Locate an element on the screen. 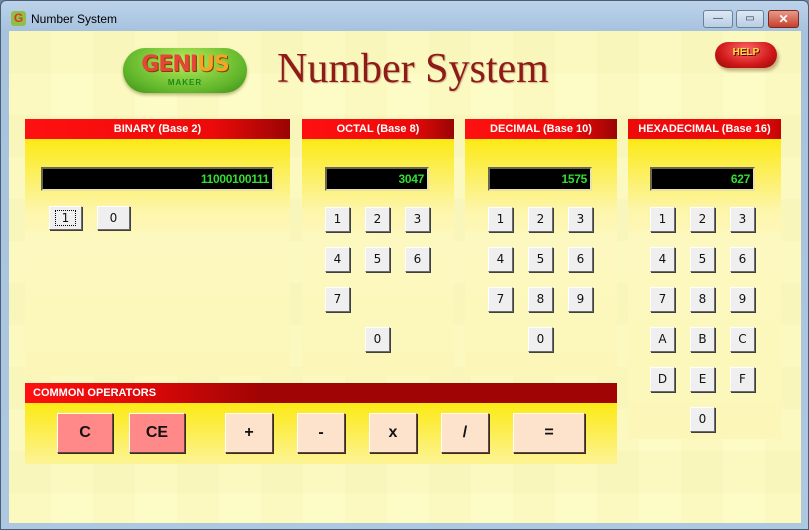  hex-key-1: 1 is located at coordinates (662, 219).